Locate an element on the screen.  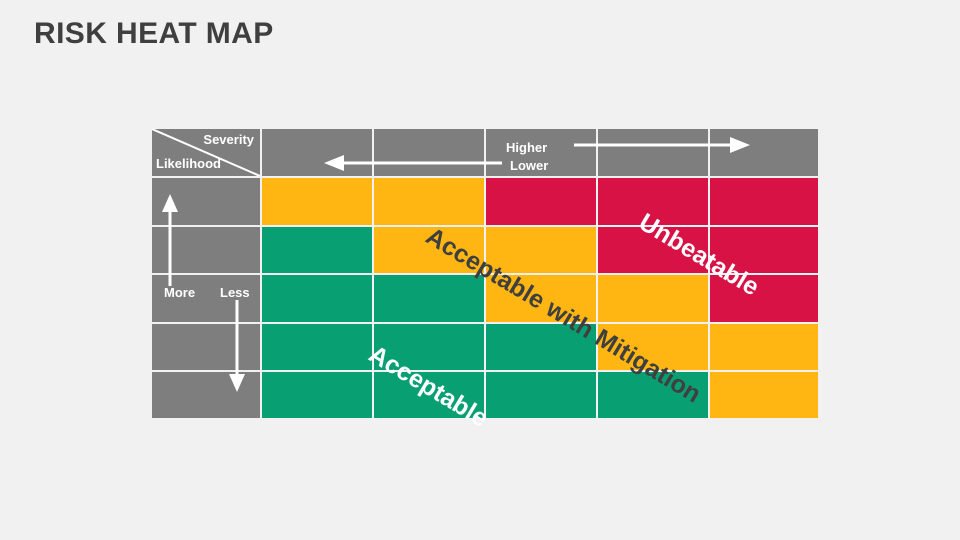
heat-cell-r5c5 is located at coordinates (764, 395).